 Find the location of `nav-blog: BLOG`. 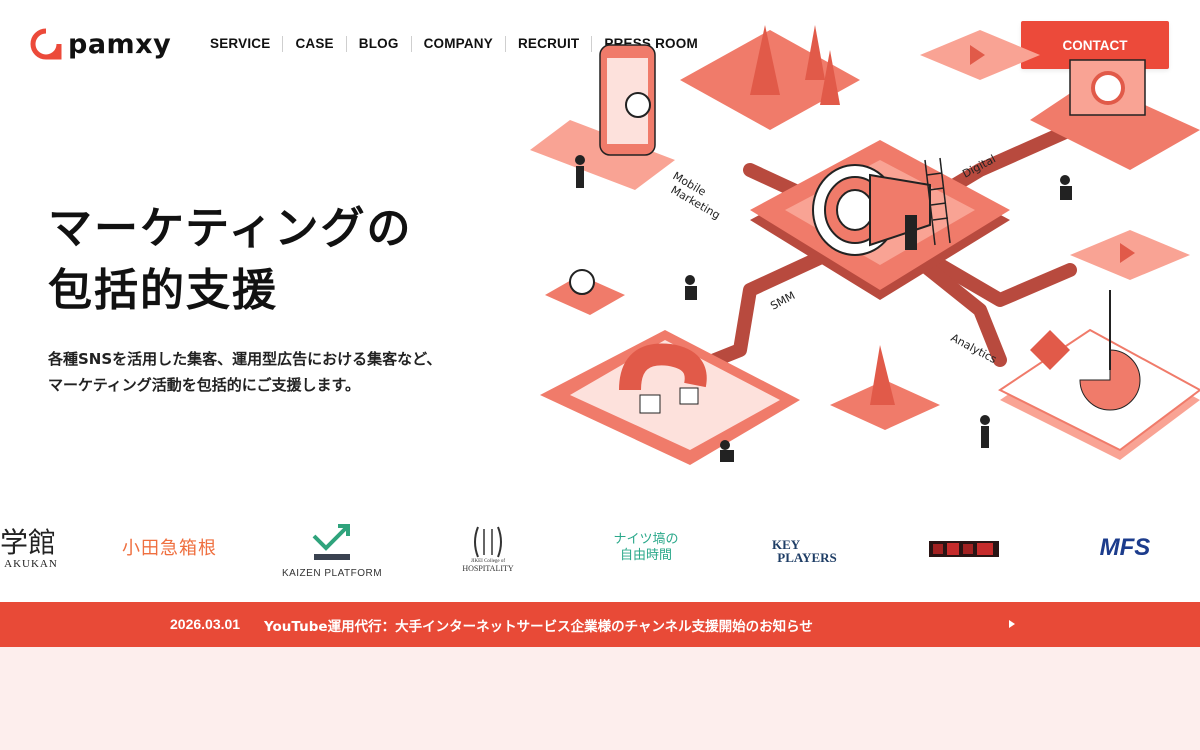

nav-blog: BLOG is located at coordinates (378, 44).